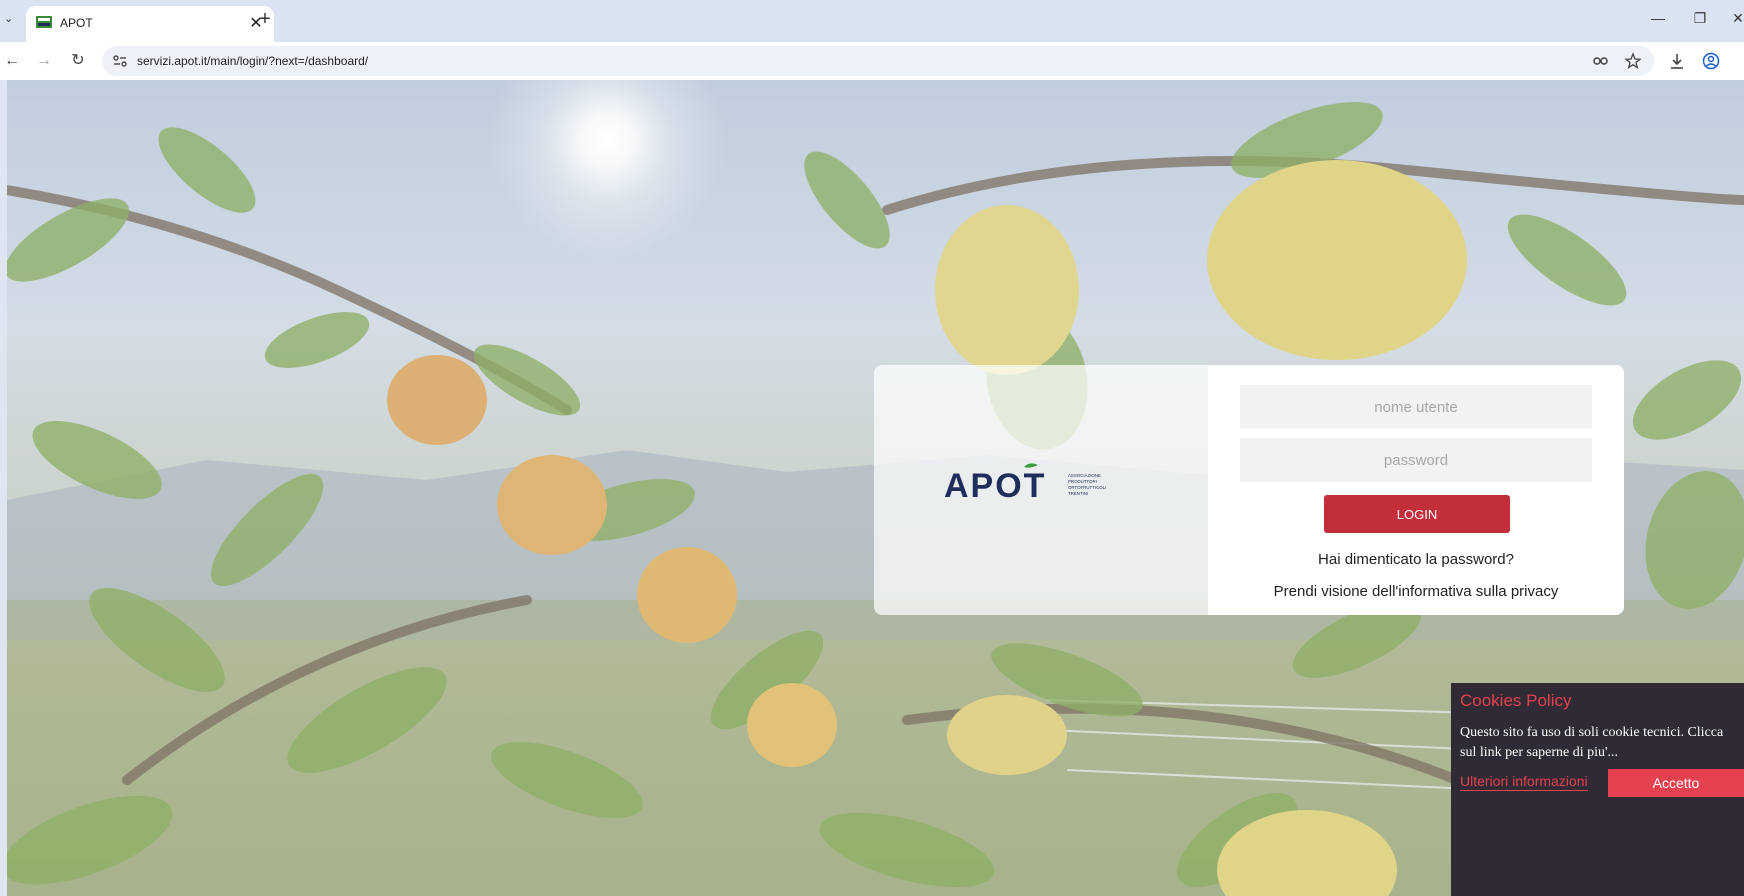 This screenshot has height=896, width=1744. Describe the element at coordinates (1700, 18) in the screenshot. I see `restore-button: ❐` at that location.